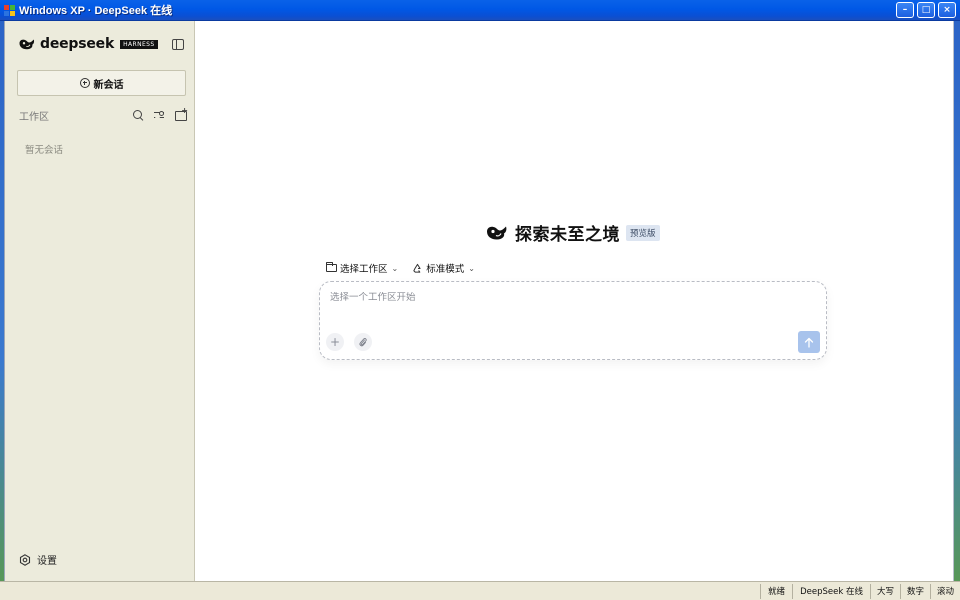 This screenshot has height=600, width=960. Describe the element at coordinates (96, 11) in the screenshot. I see `window-title: Windows XP · DeepSeek 在线` at that location.